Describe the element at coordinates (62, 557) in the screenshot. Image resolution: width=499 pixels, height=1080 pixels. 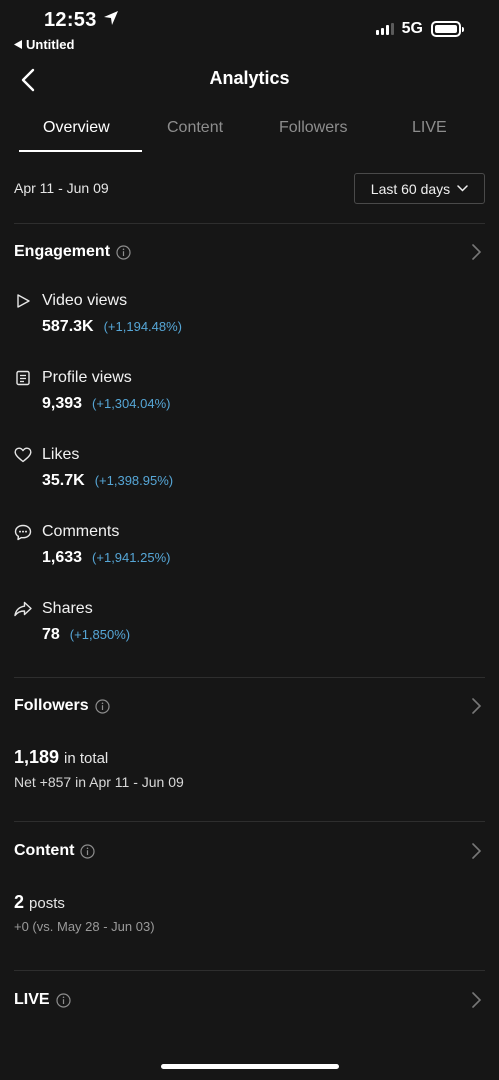
I see `metric-value: 1,633` at that location.